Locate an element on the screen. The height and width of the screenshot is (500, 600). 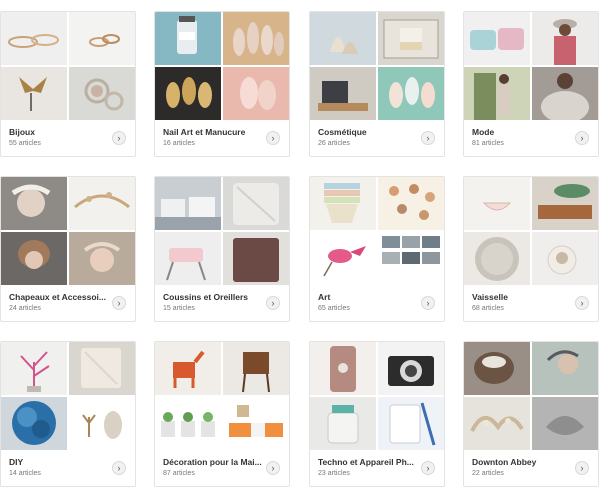
category-card-nail-art: Nail Art et Manucure 16 articles › is located at coordinates (222, 84).